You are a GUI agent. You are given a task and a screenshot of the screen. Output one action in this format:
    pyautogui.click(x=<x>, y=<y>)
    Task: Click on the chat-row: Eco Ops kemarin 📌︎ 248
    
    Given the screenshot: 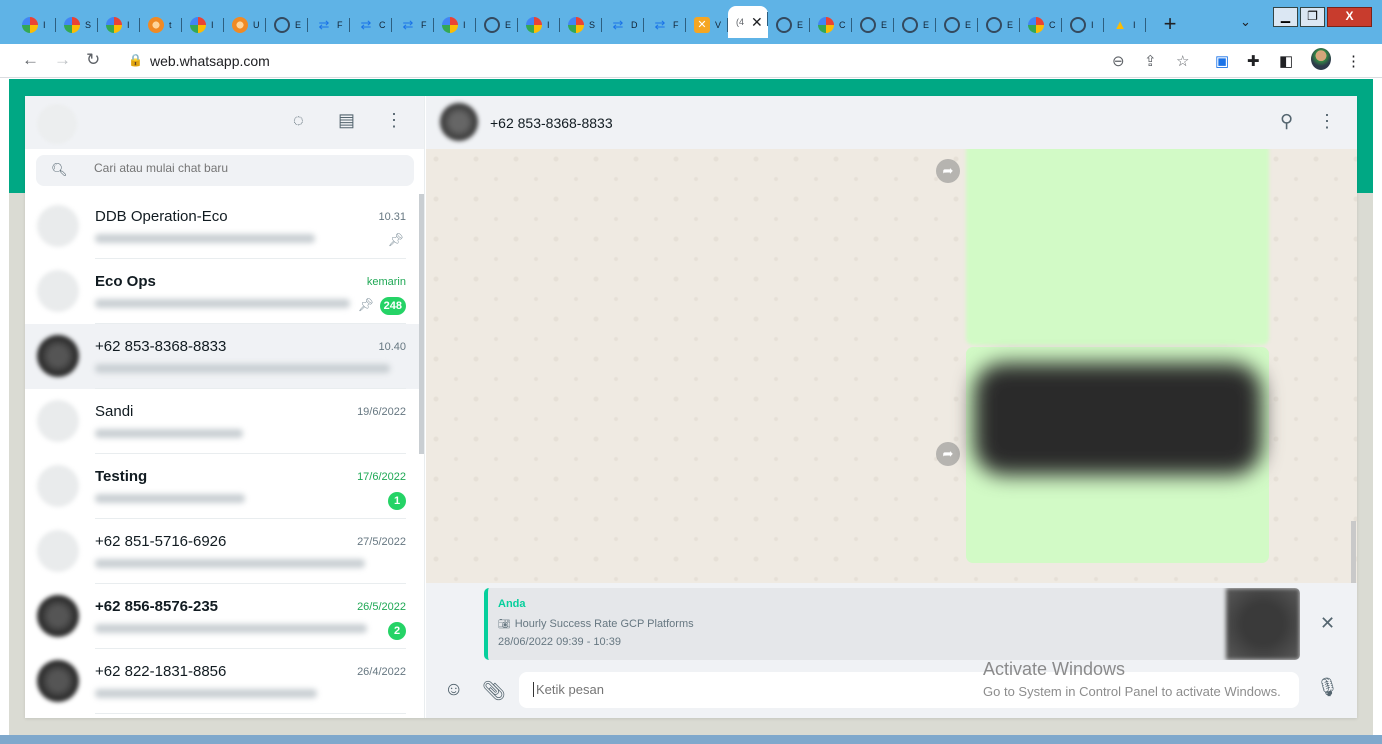 What is the action you would take?
    pyautogui.click(x=224, y=291)
    